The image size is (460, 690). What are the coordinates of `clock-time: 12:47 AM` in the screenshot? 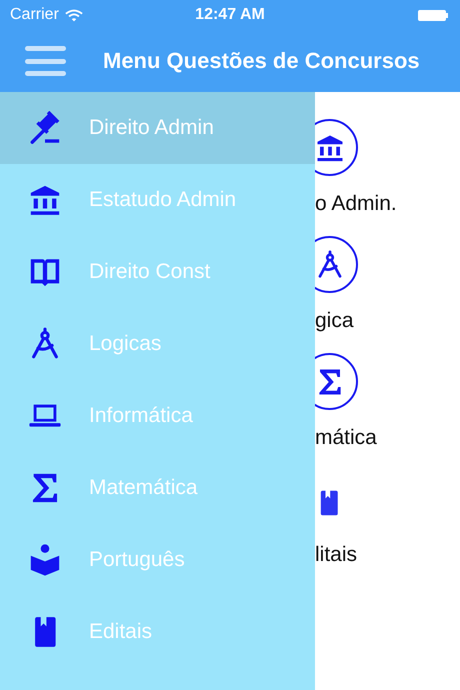 It's located at (230, 15).